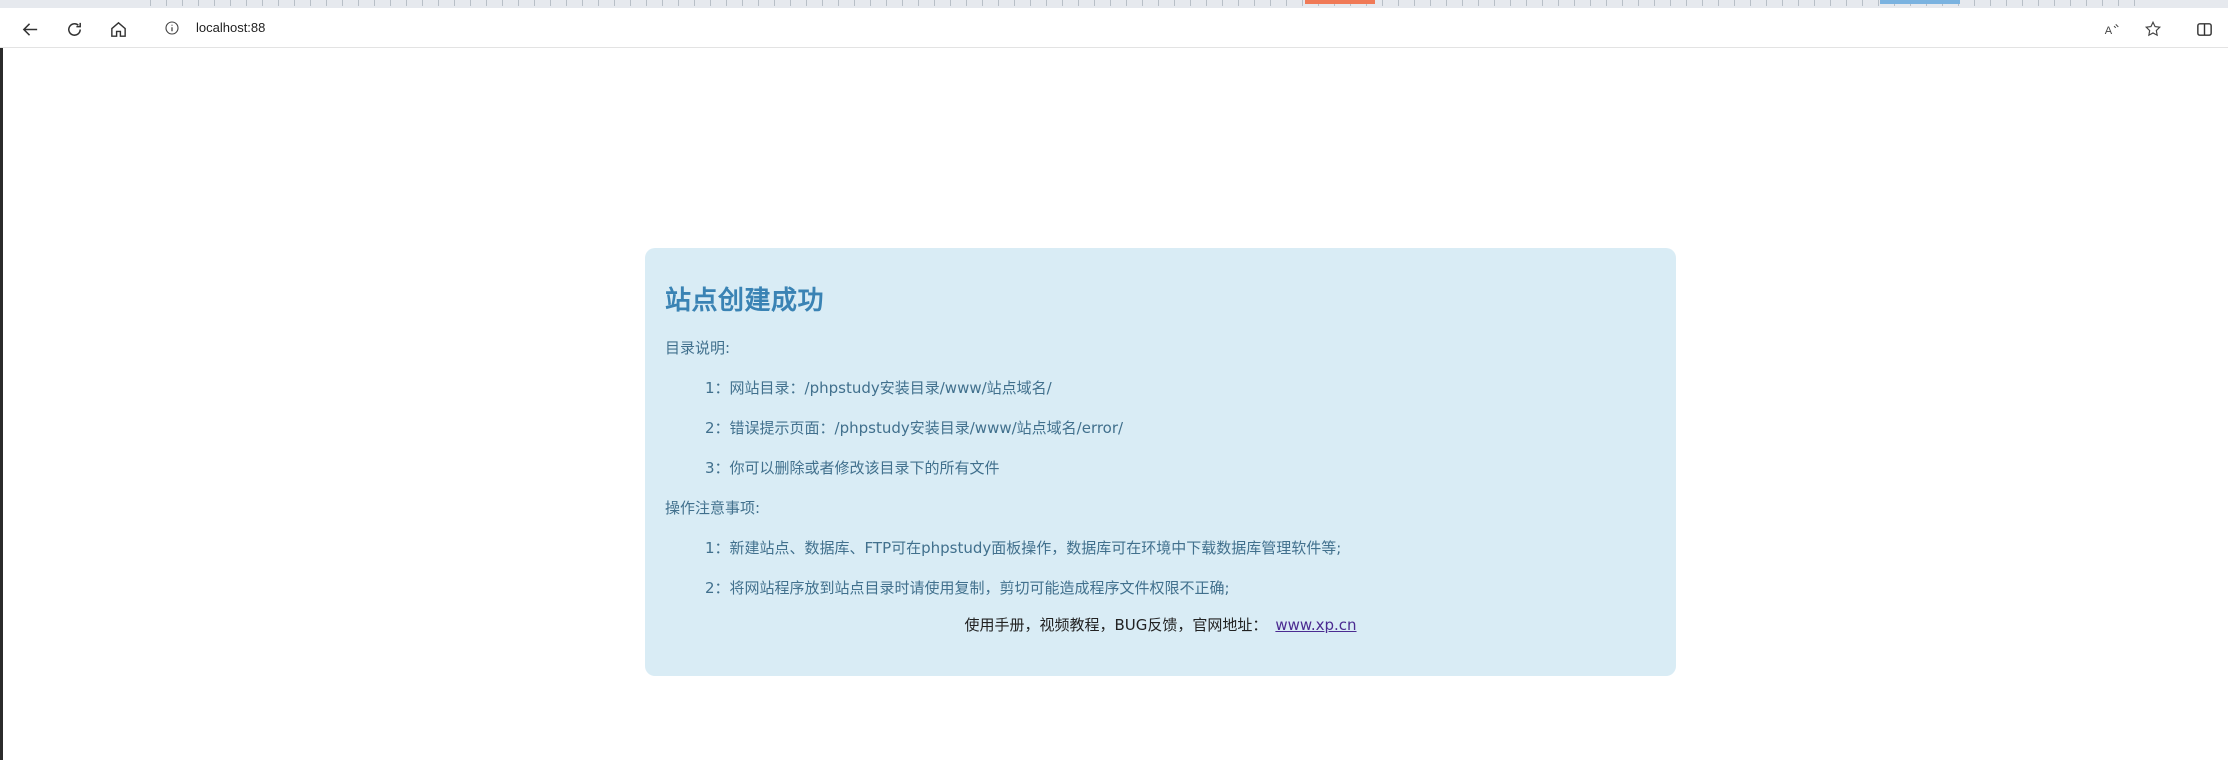  I want to click on tab-strip, so click(1114, 4).